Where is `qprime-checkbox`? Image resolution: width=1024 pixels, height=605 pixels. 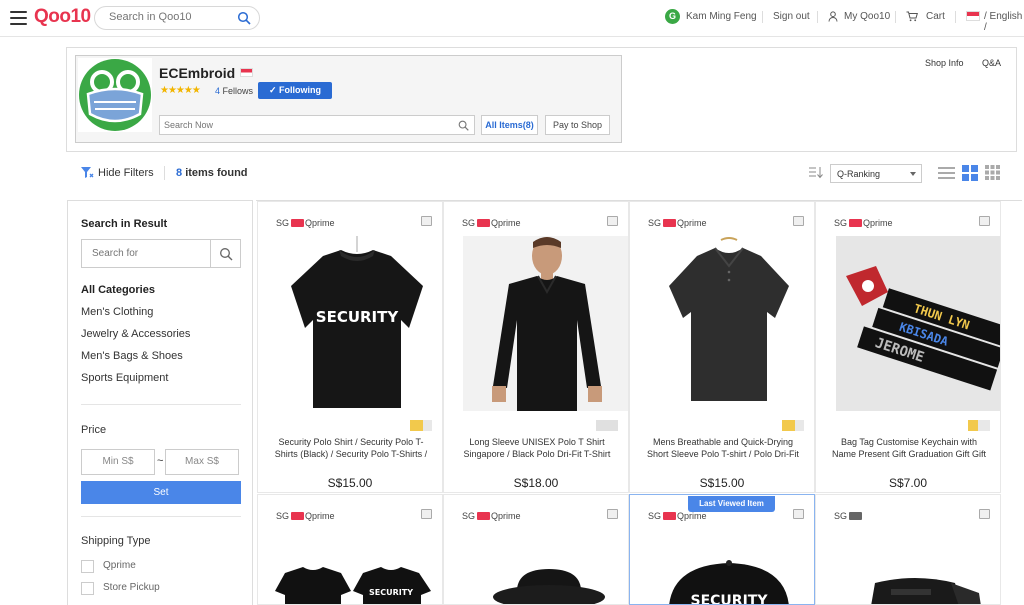
qprime-checkbox is located at coordinates (87, 566).